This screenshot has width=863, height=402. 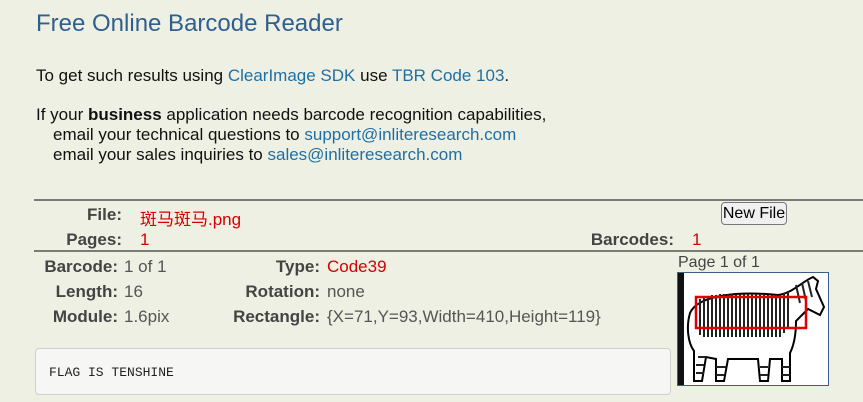 What do you see at coordinates (145, 239) in the screenshot?
I see `pages-value: 1` at bounding box center [145, 239].